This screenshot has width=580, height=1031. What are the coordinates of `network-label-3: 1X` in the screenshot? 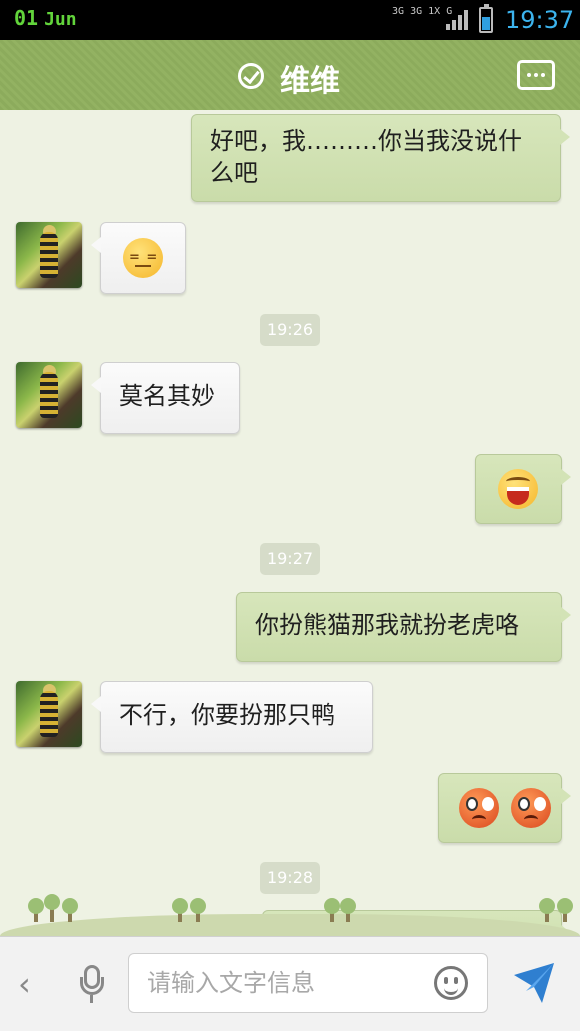 It's located at (434, 11).